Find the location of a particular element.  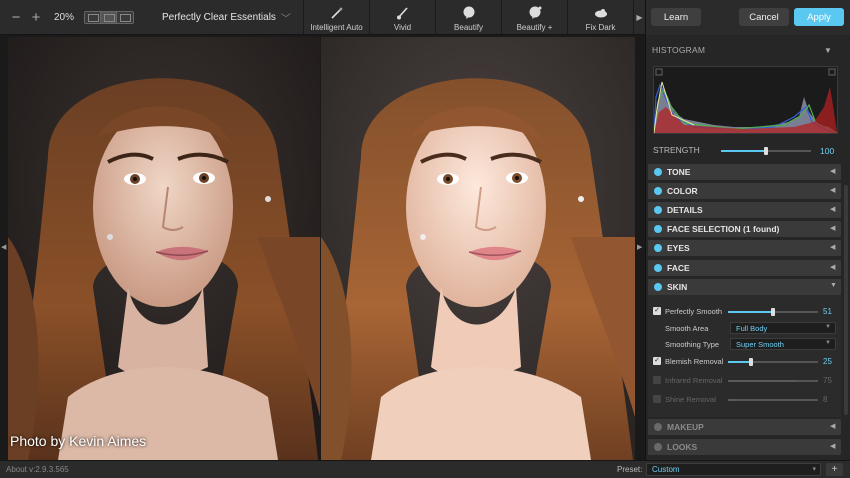

section-face: FACE ◀ is located at coordinates (744, 268).